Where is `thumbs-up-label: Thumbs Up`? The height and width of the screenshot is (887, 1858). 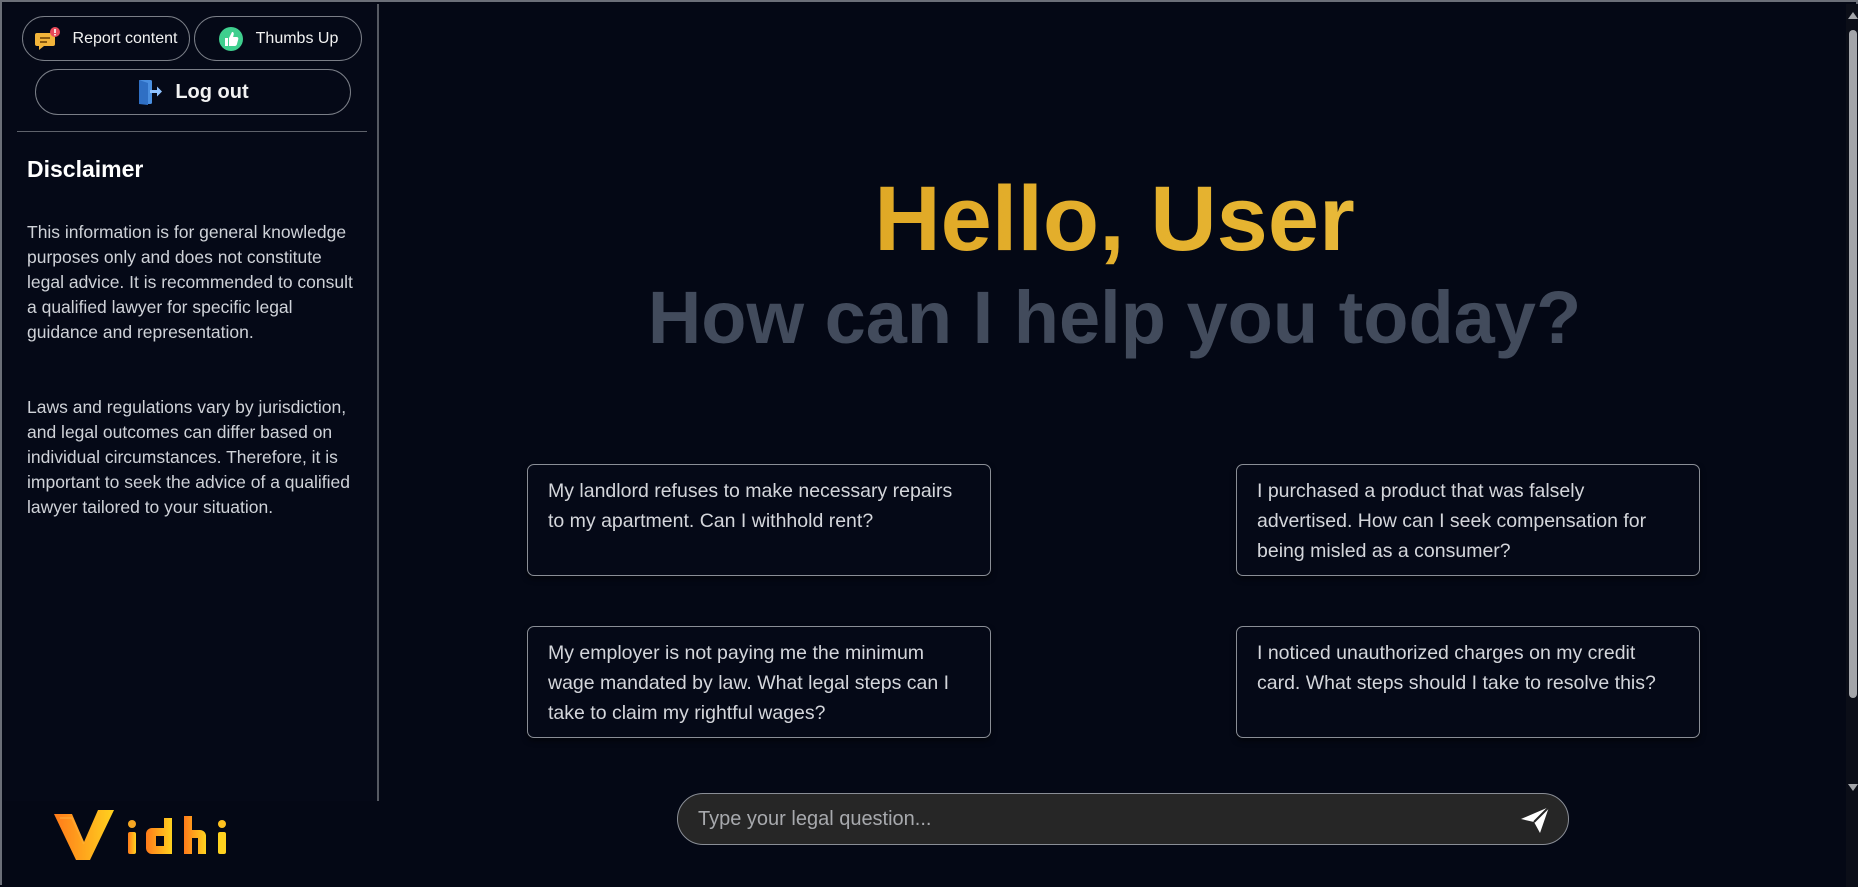
thumbs-up-label: Thumbs Up is located at coordinates (297, 38).